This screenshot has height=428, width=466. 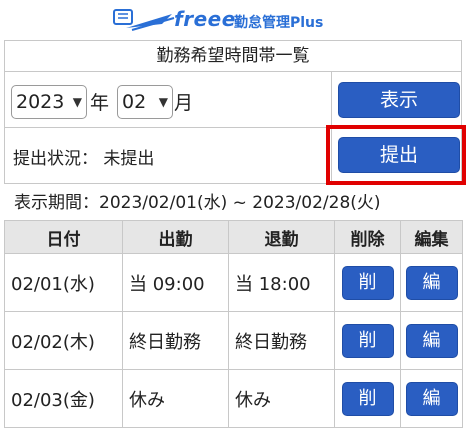 I want to click on table-row: 02/01(水) 当 09:00 当 18:00 削 編, so click(x=233, y=282).